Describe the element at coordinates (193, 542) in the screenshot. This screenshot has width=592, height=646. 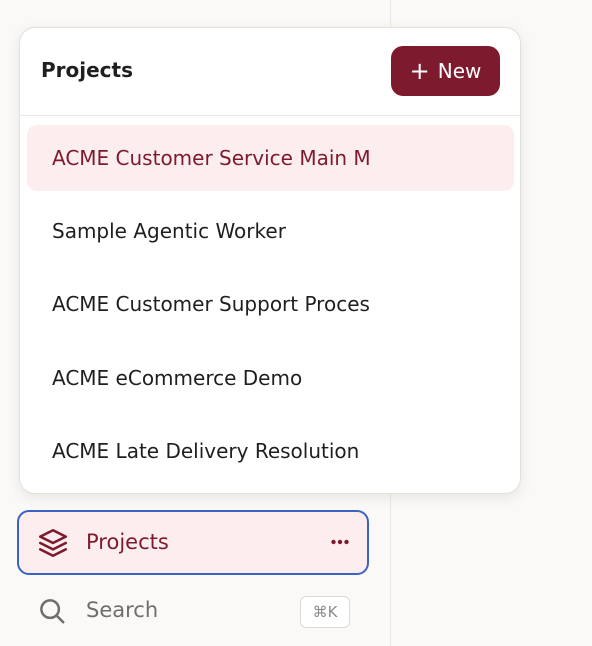
I see `sidebar-item-projects: Projects` at that location.